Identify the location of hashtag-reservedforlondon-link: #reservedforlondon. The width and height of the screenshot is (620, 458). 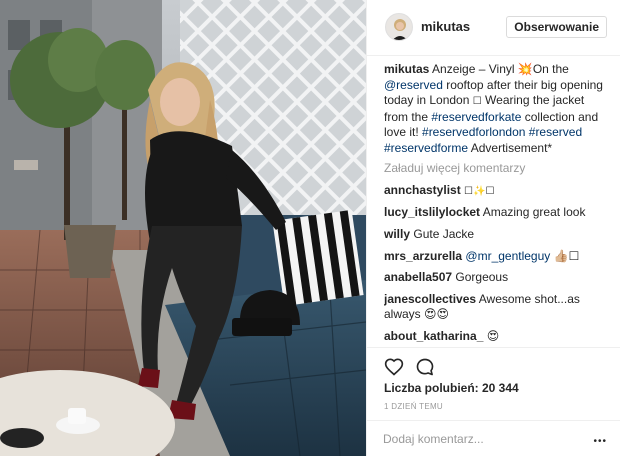
(473, 132).